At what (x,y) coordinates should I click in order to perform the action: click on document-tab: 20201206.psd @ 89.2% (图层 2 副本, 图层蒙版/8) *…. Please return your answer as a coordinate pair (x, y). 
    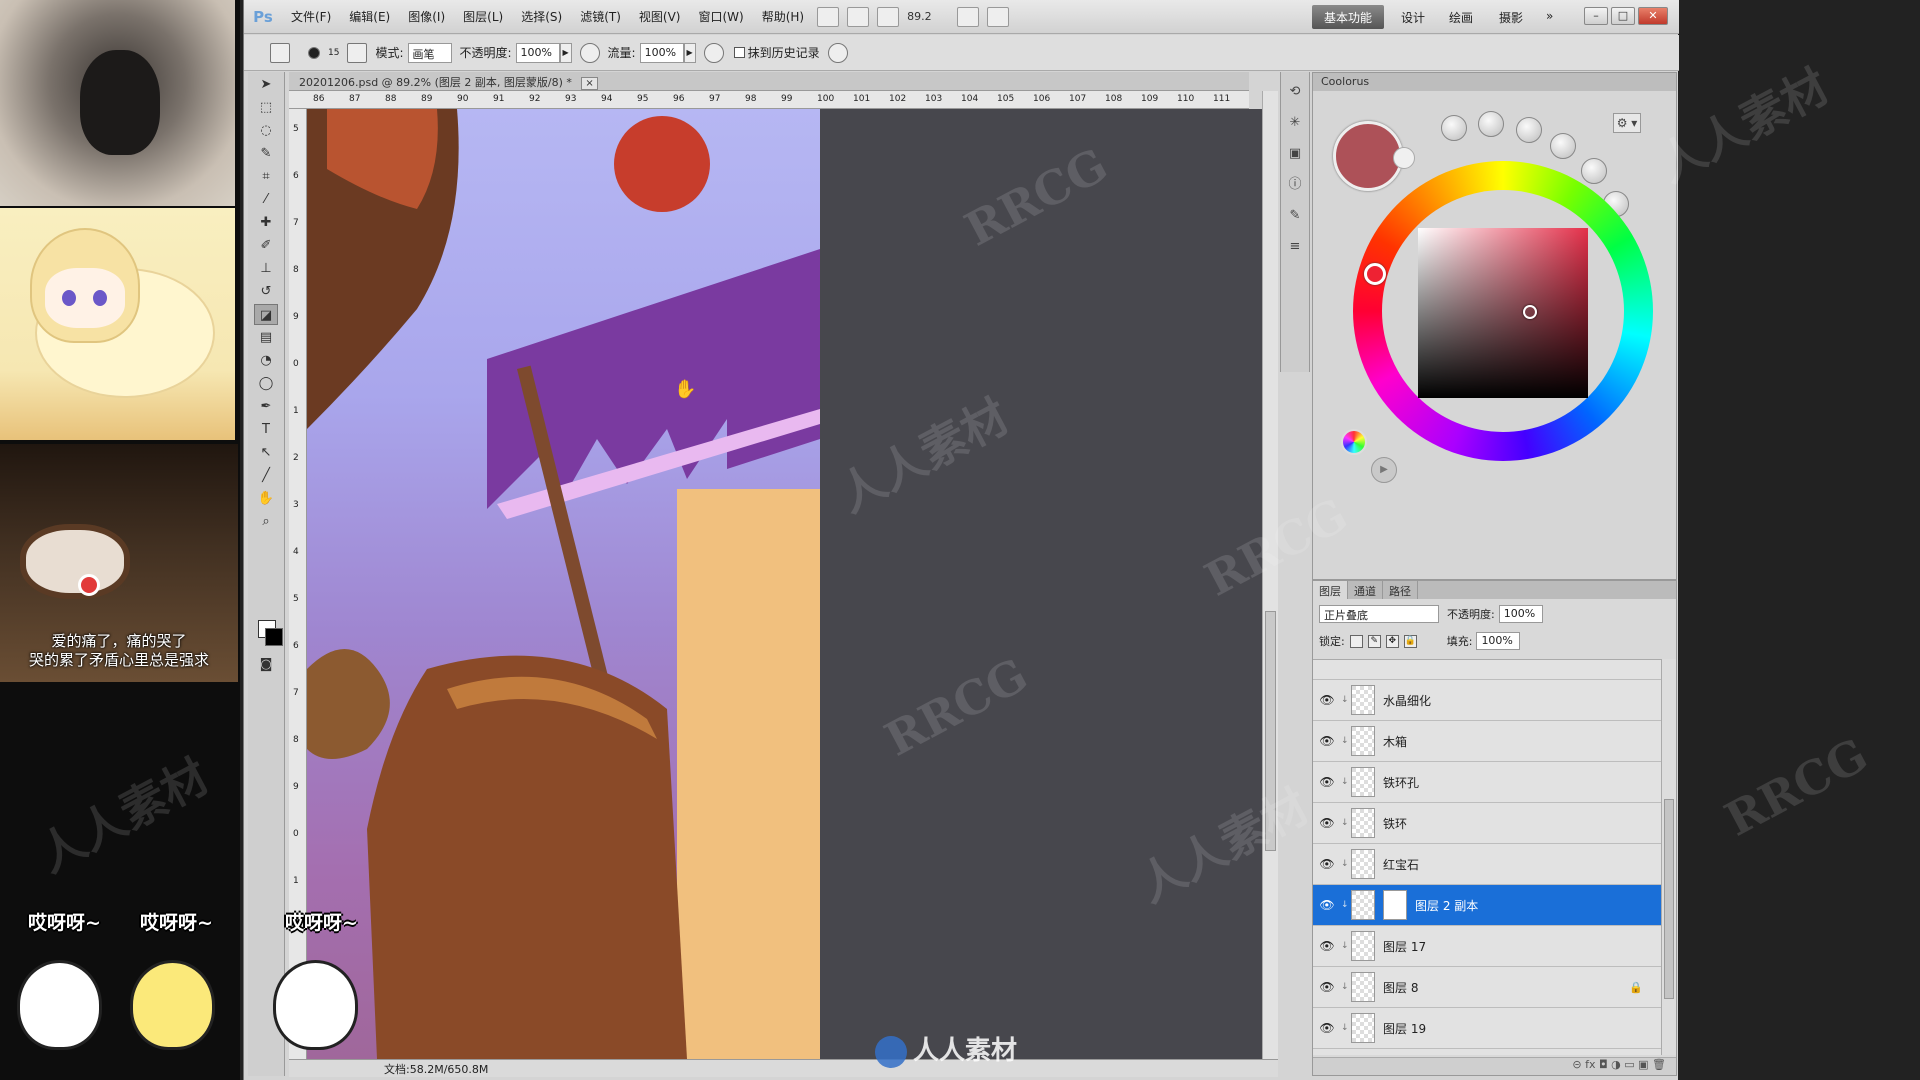
    Looking at the image, I should click on (769, 81).